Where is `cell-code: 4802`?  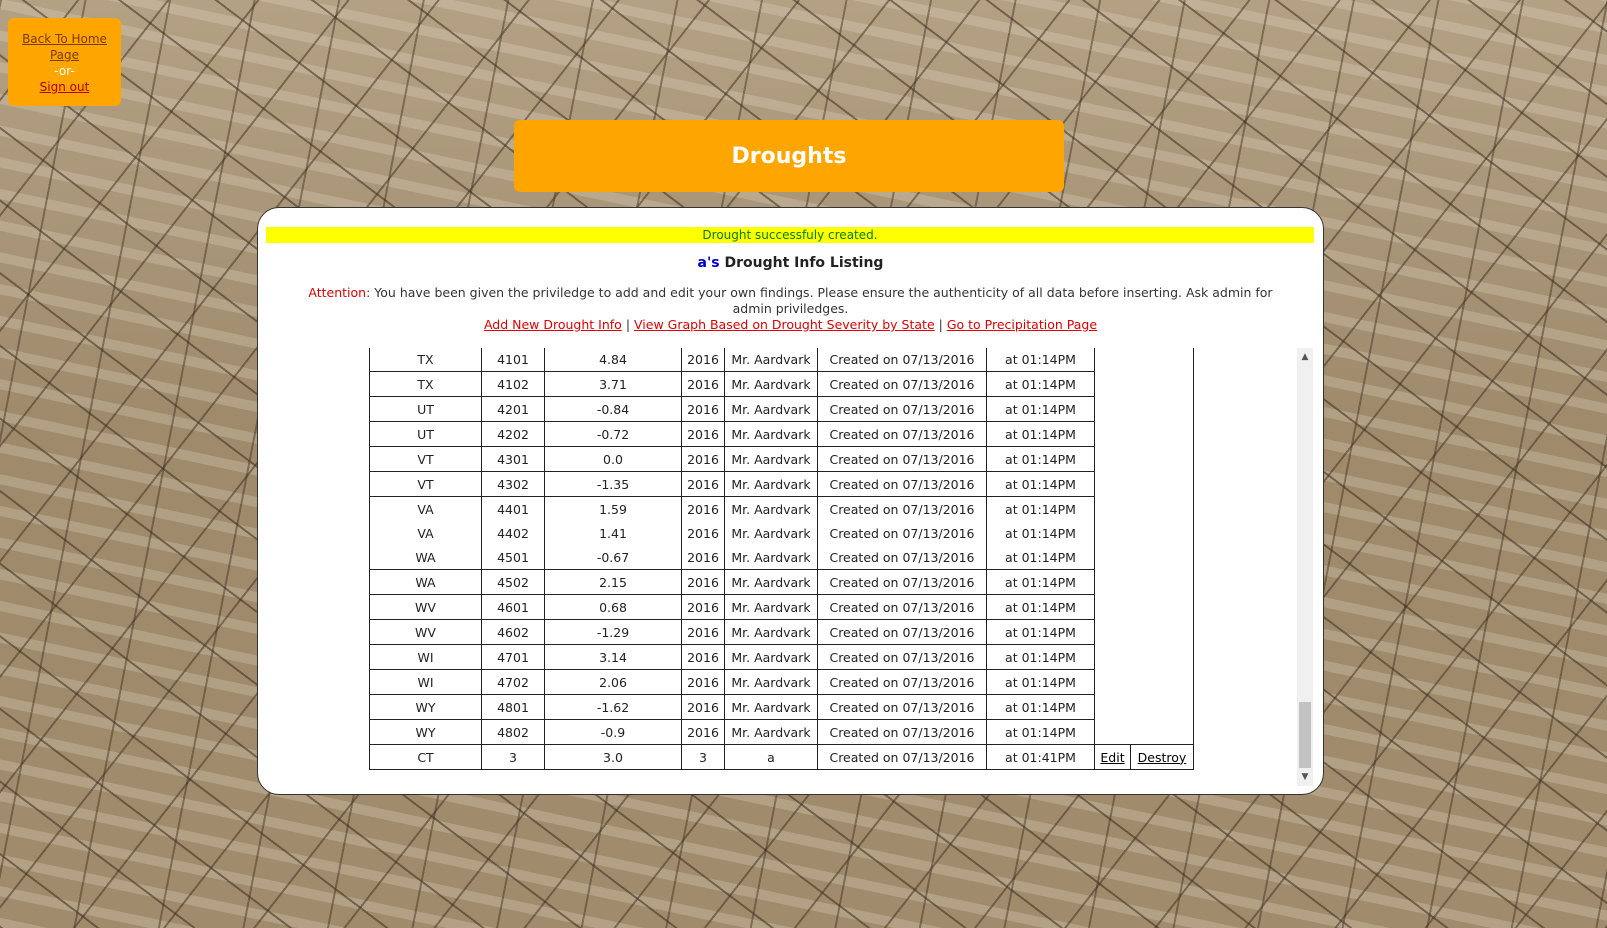
cell-code: 4802 is located at coordinates (513, 732).